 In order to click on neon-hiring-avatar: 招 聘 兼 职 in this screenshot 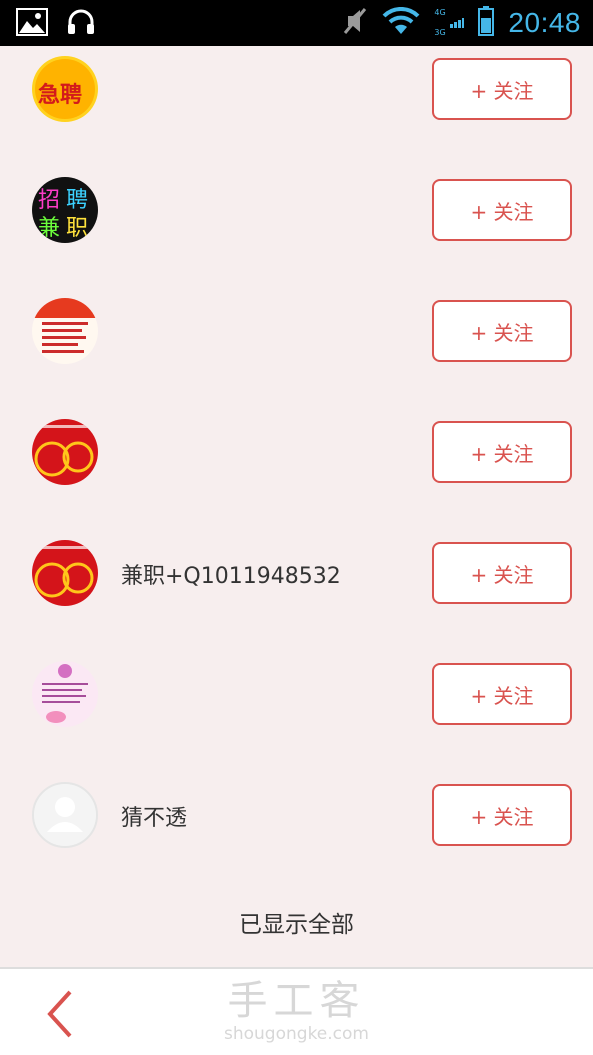, I will do `click(65, 210)`.